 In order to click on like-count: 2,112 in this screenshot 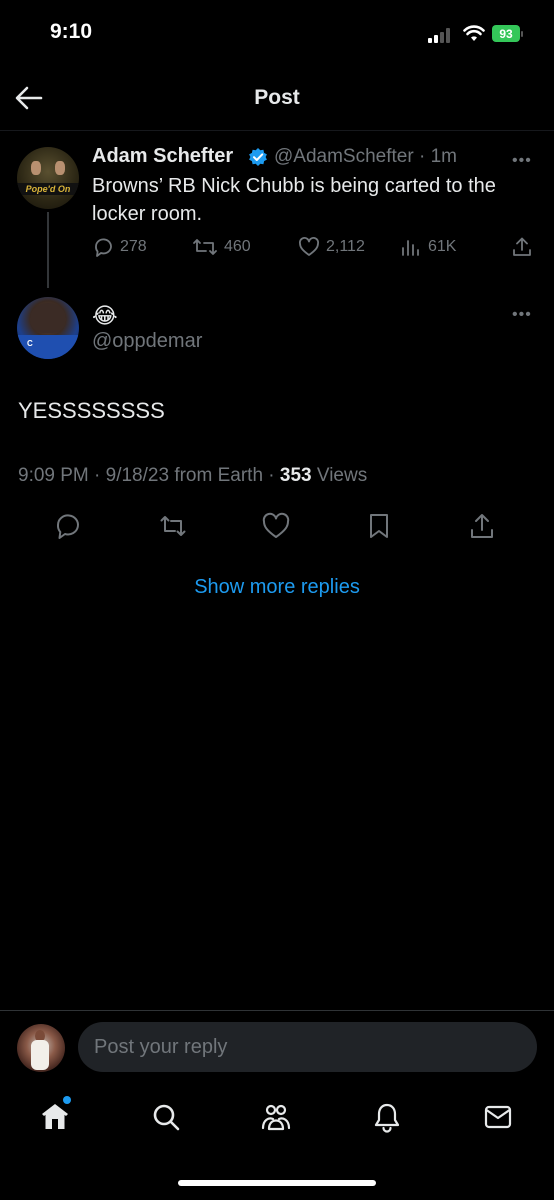, I will do `click(345, 246)`.